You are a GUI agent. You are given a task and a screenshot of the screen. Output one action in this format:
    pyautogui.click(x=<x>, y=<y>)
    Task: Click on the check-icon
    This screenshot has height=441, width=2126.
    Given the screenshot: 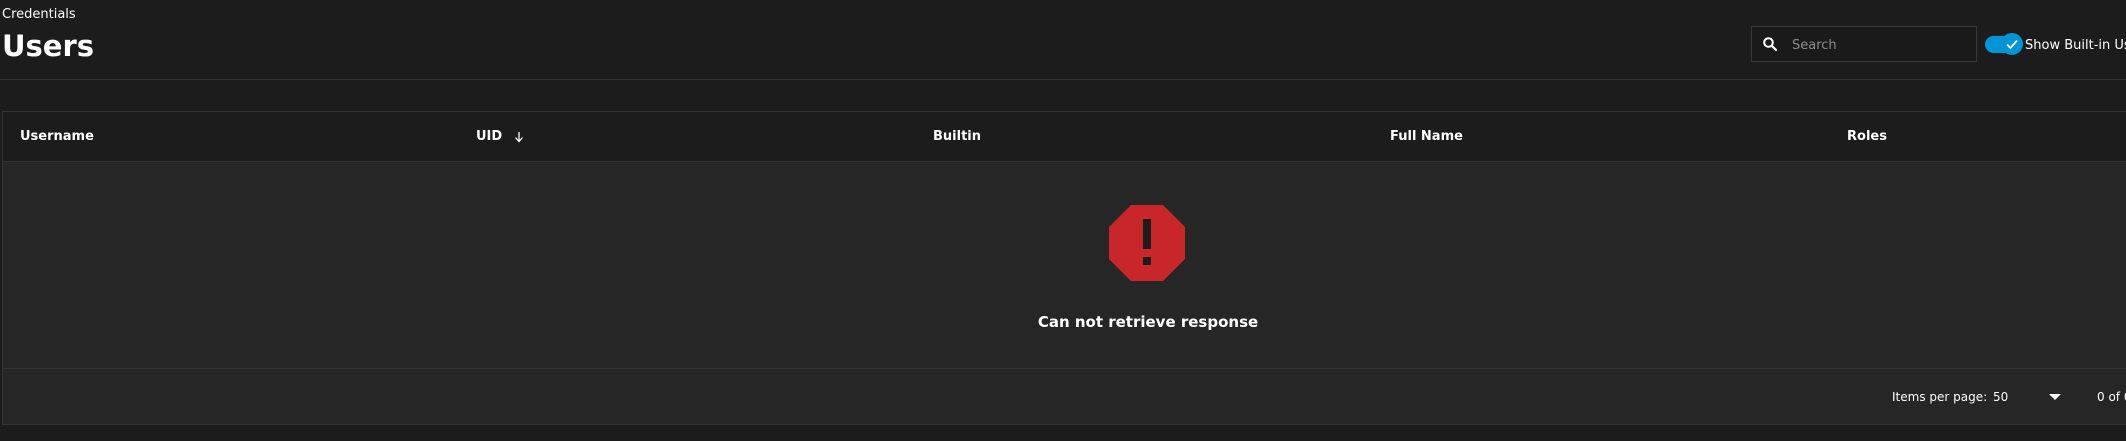 What is the action you would take?
    pyautogui.click(x=2012, y=44)
    